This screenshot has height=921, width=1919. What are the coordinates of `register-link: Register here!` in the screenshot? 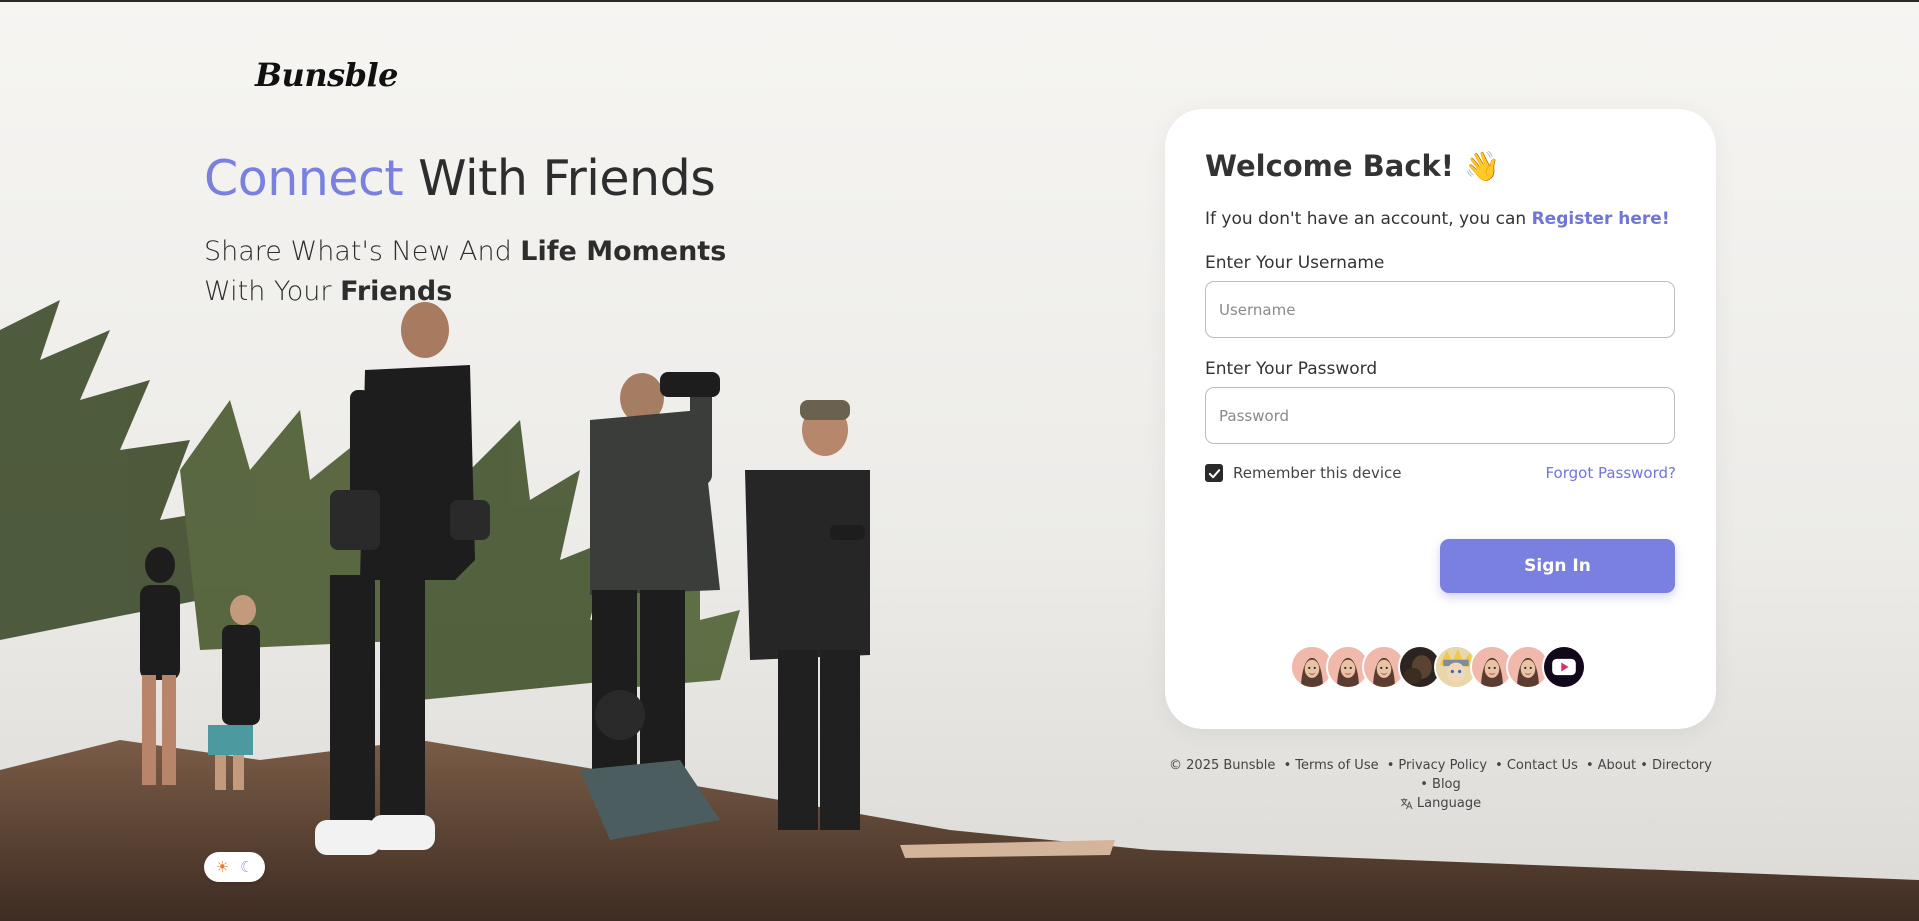 It's located at (1601, 219).